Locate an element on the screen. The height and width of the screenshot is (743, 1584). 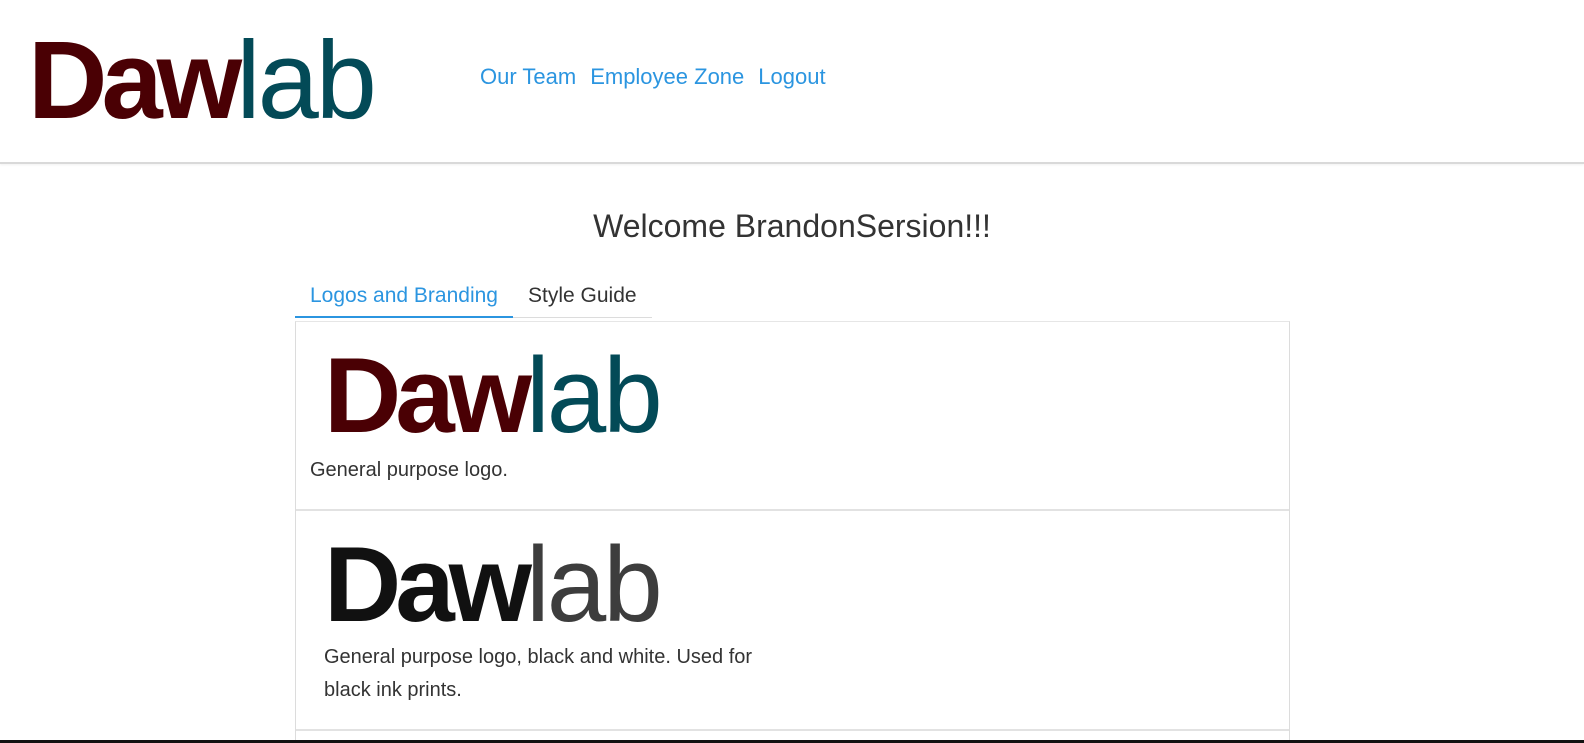
tab-bar: Logos and Branding Style Guide is located at coordinates (473, 299).